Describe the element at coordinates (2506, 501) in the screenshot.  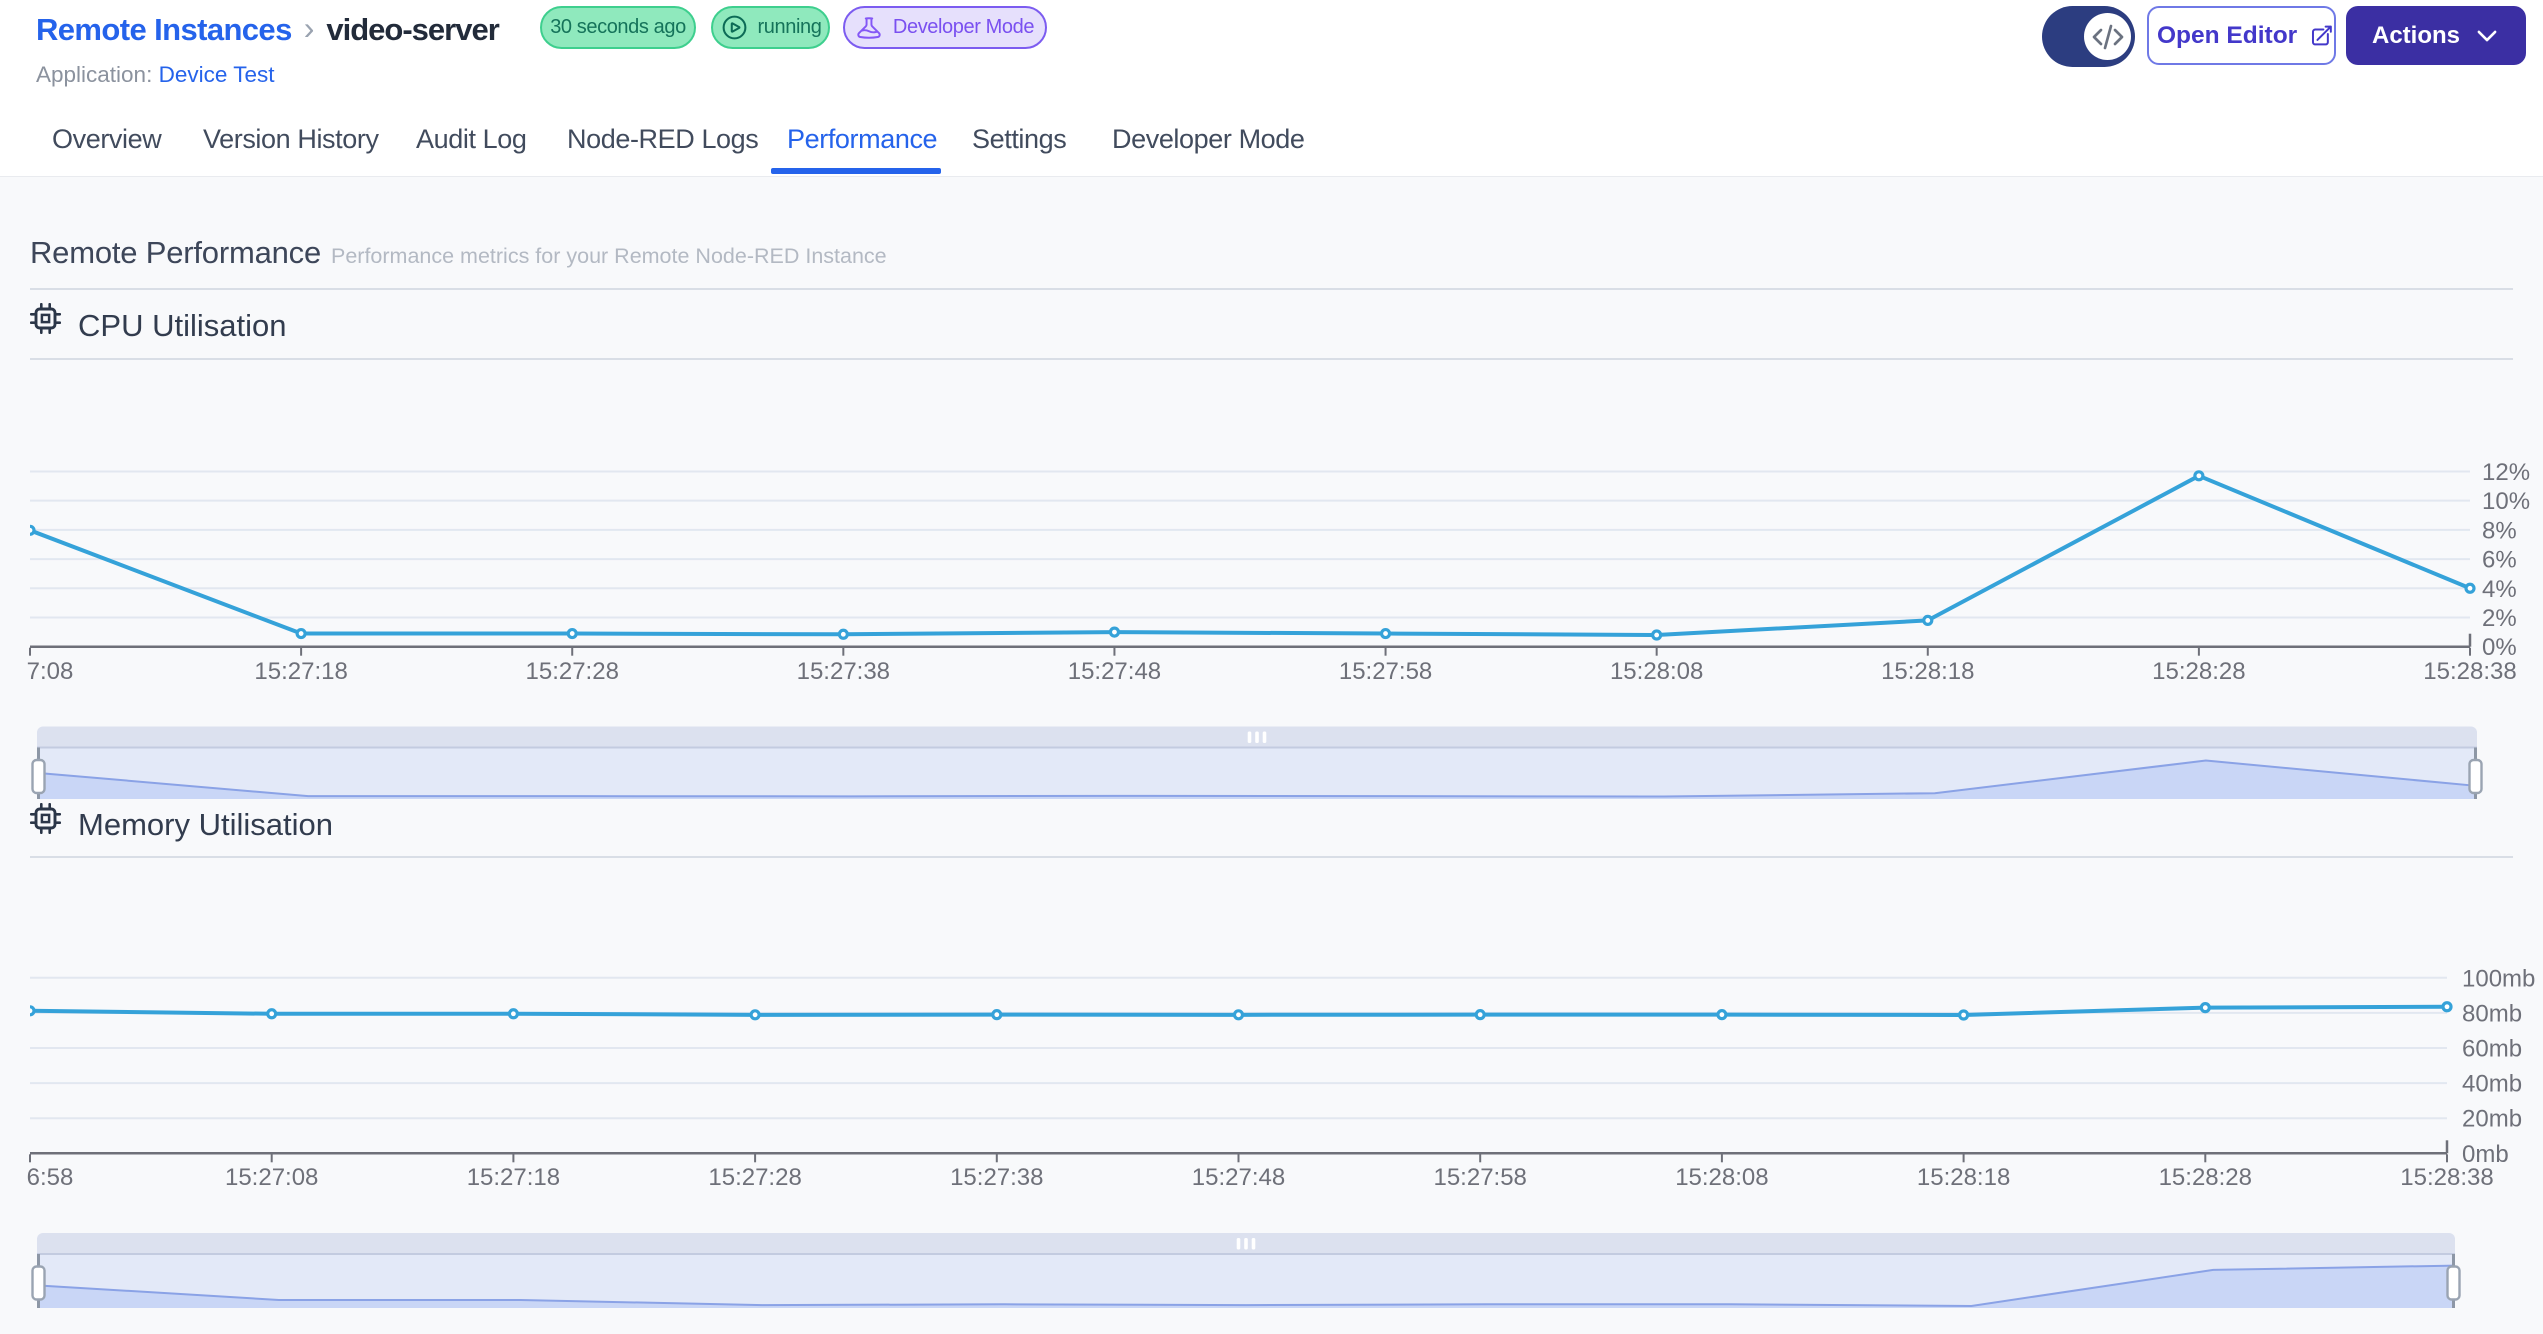
I see `svg-text: 10%` at that location.